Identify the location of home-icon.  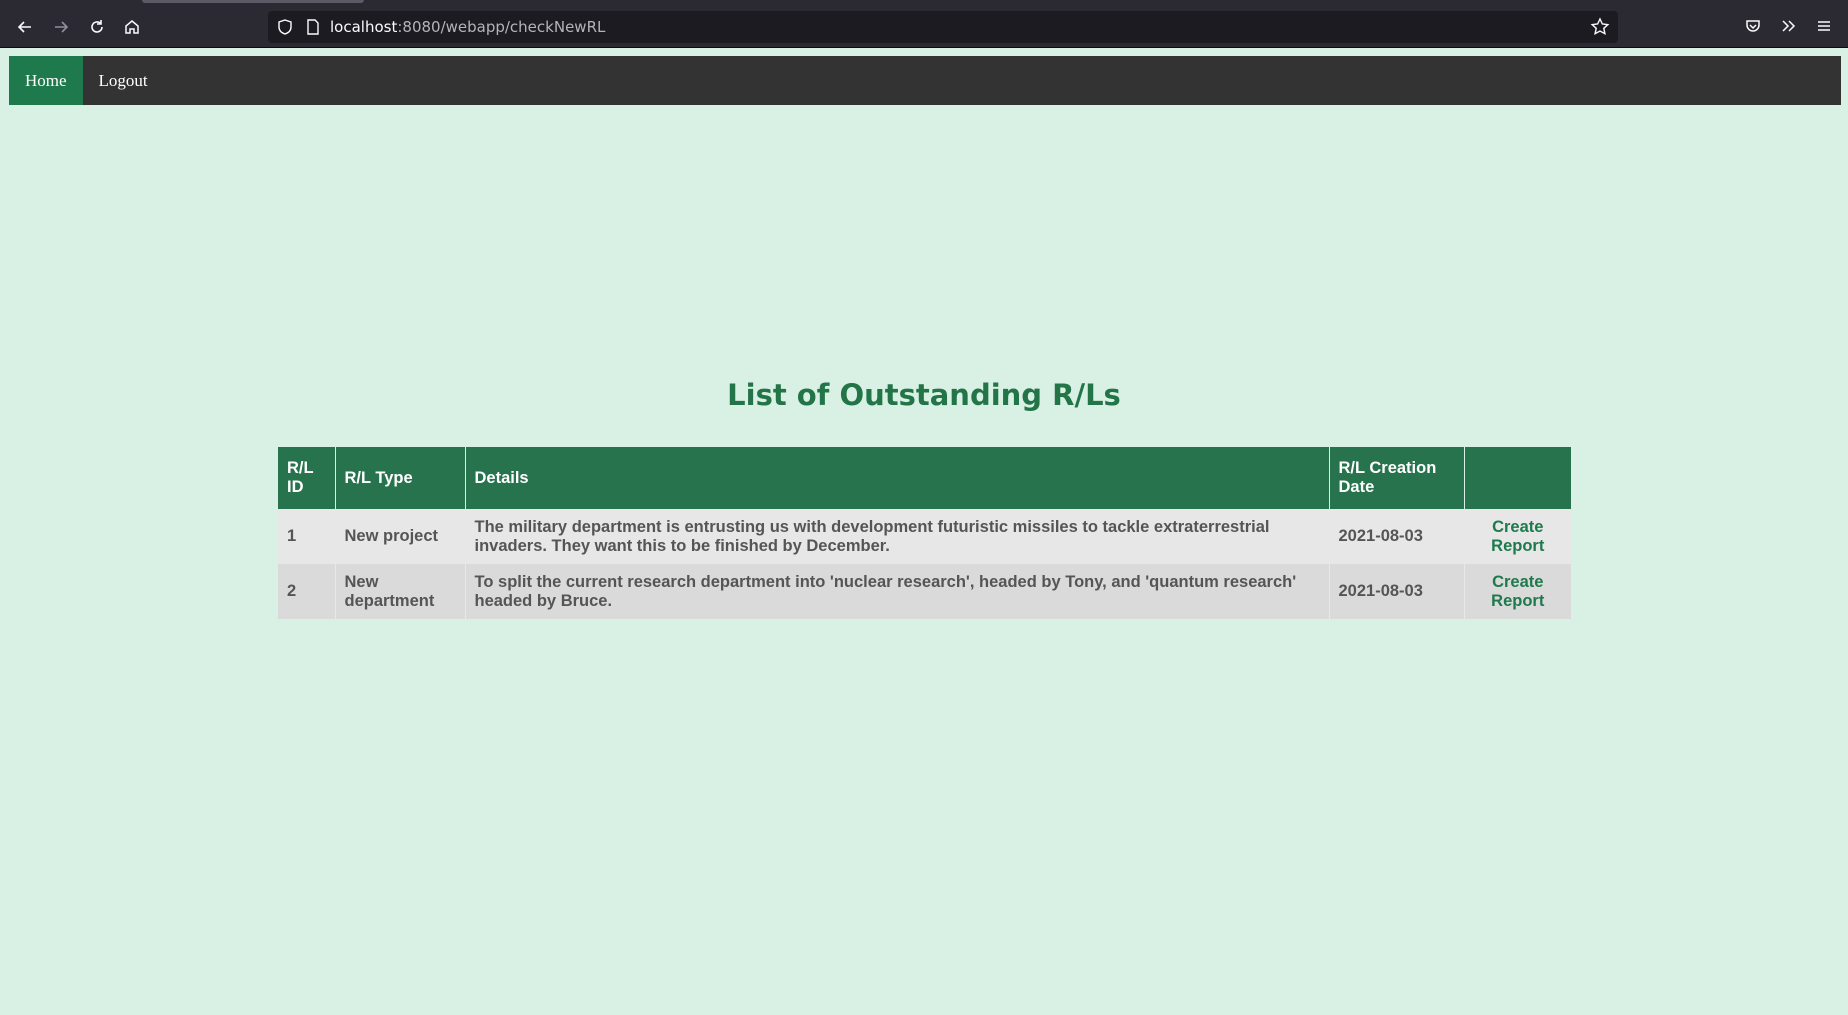
(132, 27).